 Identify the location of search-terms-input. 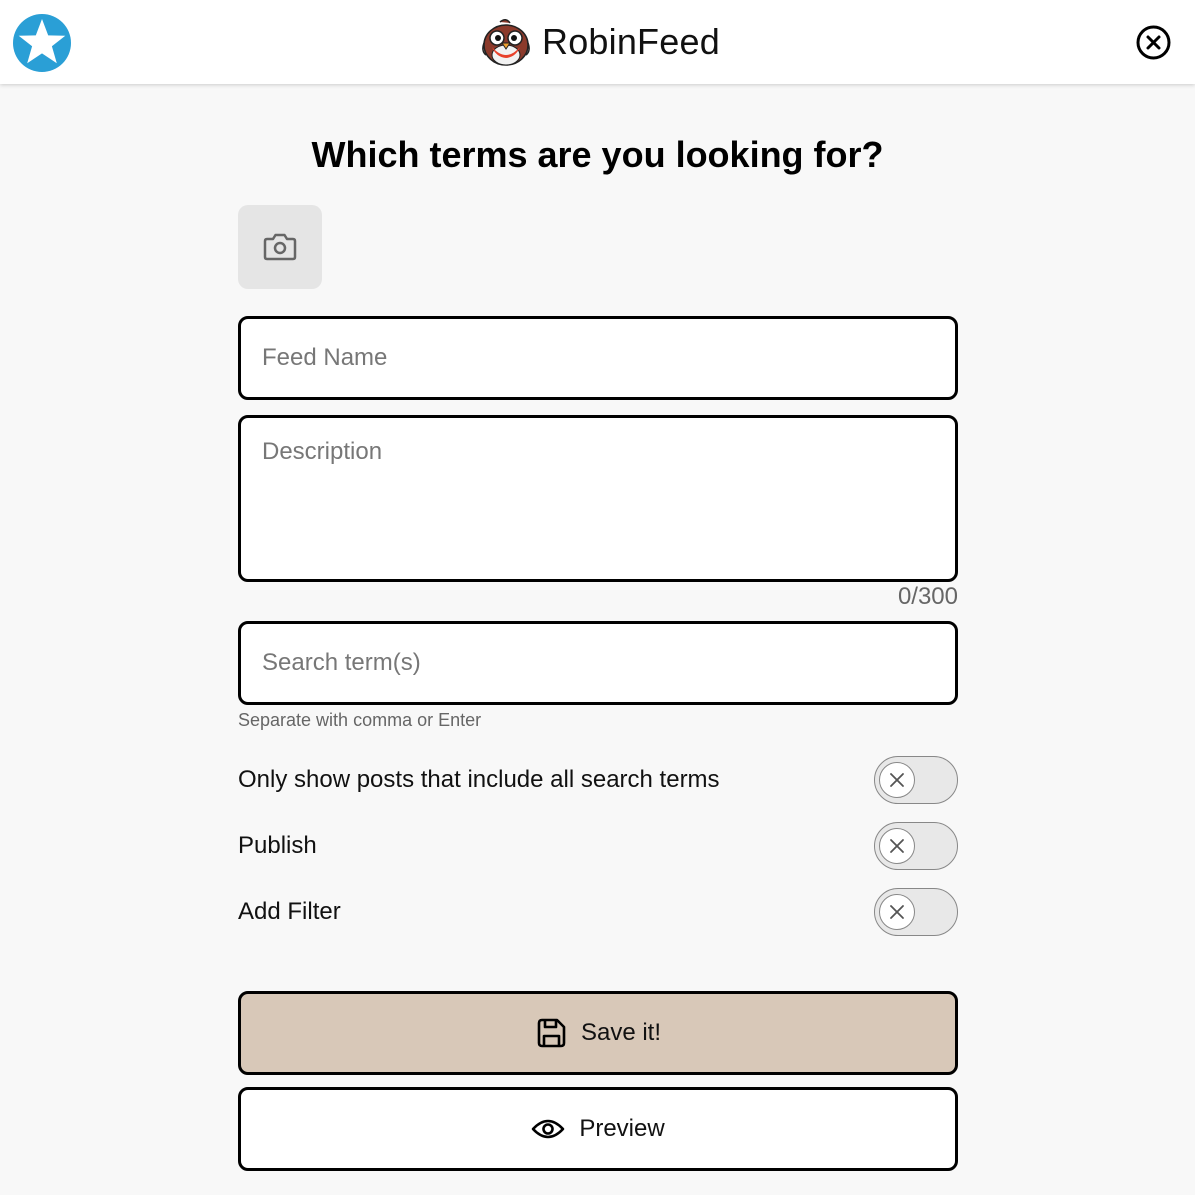
(598, 663).